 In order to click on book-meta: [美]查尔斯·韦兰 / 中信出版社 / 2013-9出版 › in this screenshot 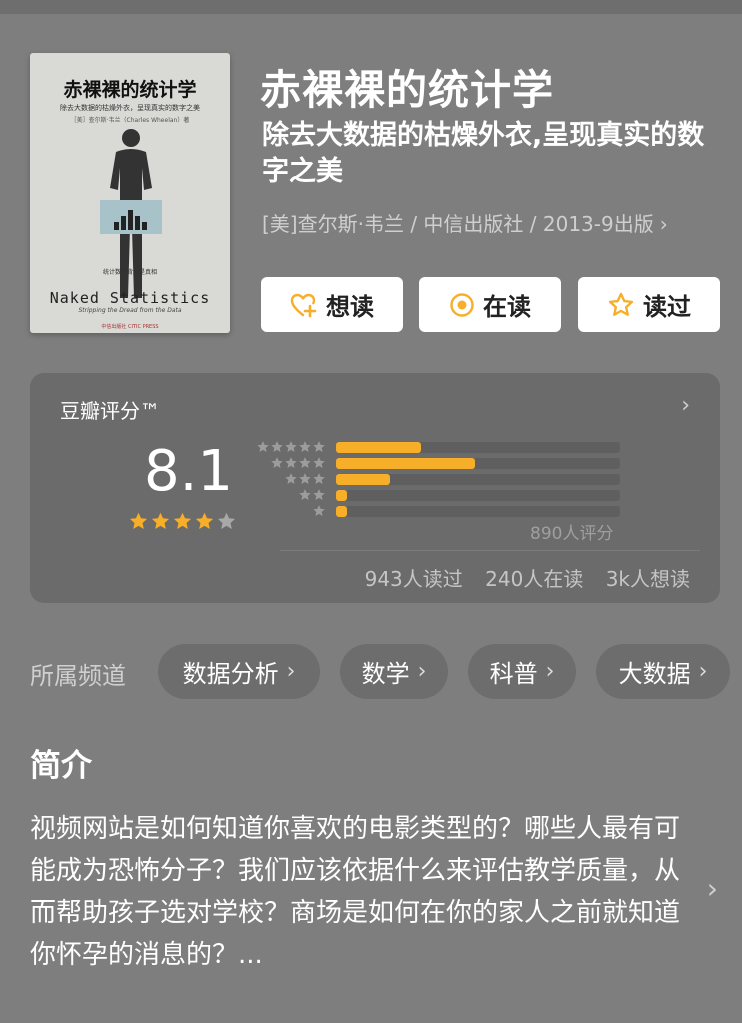, I will do `click(465, 222)`.